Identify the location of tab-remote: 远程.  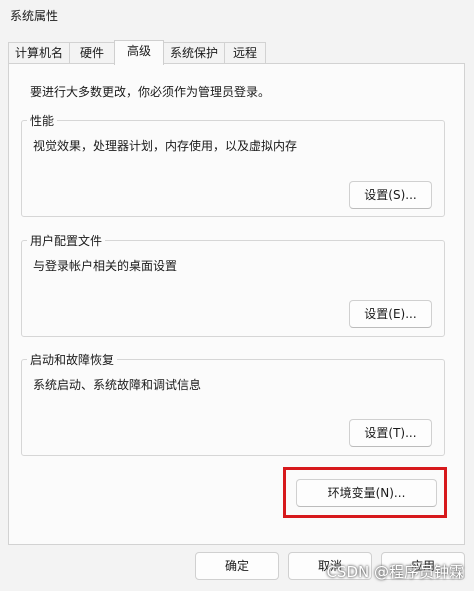
(245, 53).